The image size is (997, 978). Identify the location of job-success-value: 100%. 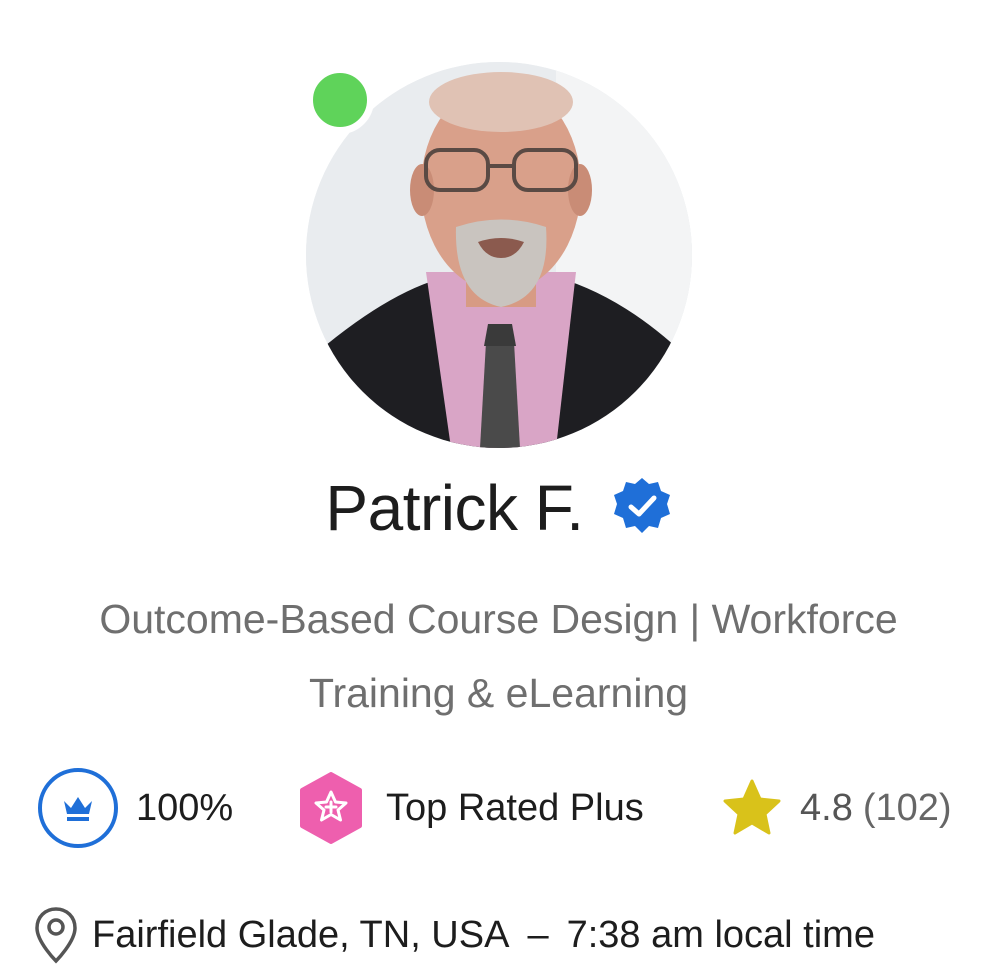
(185, 807).